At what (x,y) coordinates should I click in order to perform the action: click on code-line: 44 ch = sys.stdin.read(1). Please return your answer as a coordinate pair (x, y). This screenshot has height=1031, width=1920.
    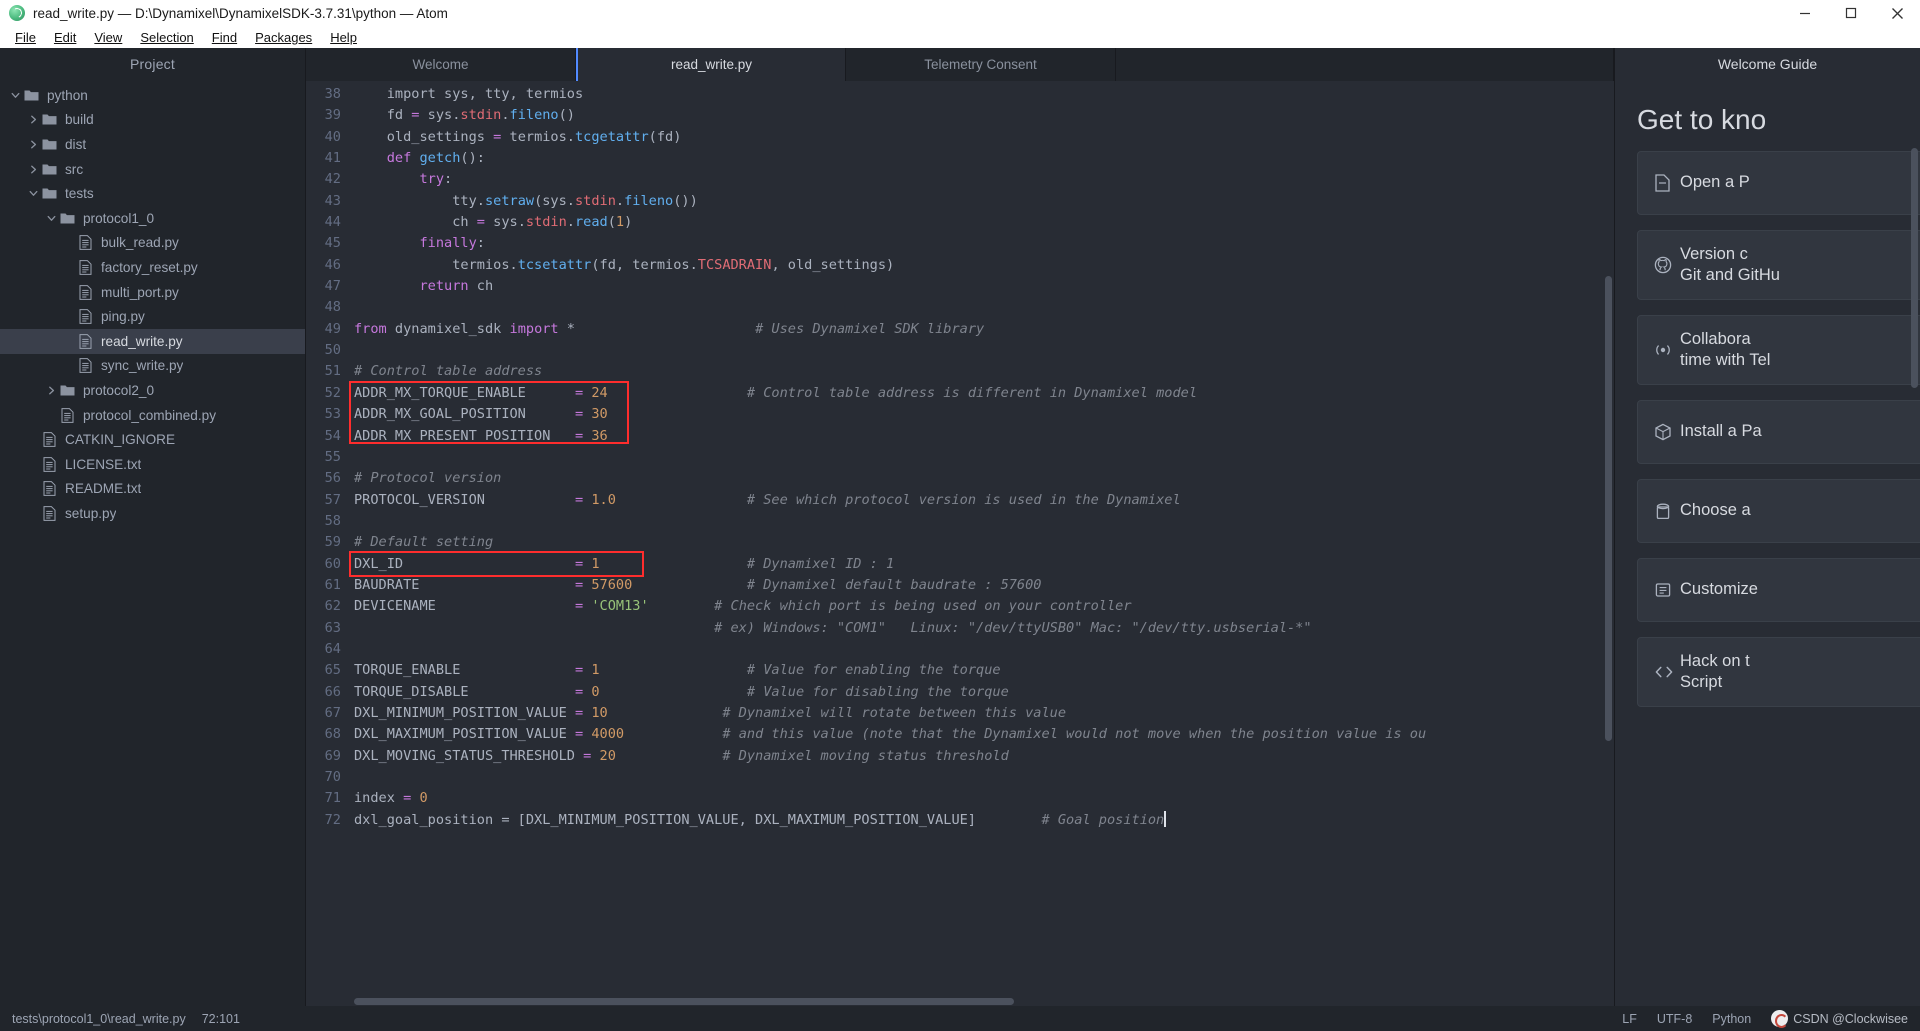
    Looking at the image, I should click on (960, 222).